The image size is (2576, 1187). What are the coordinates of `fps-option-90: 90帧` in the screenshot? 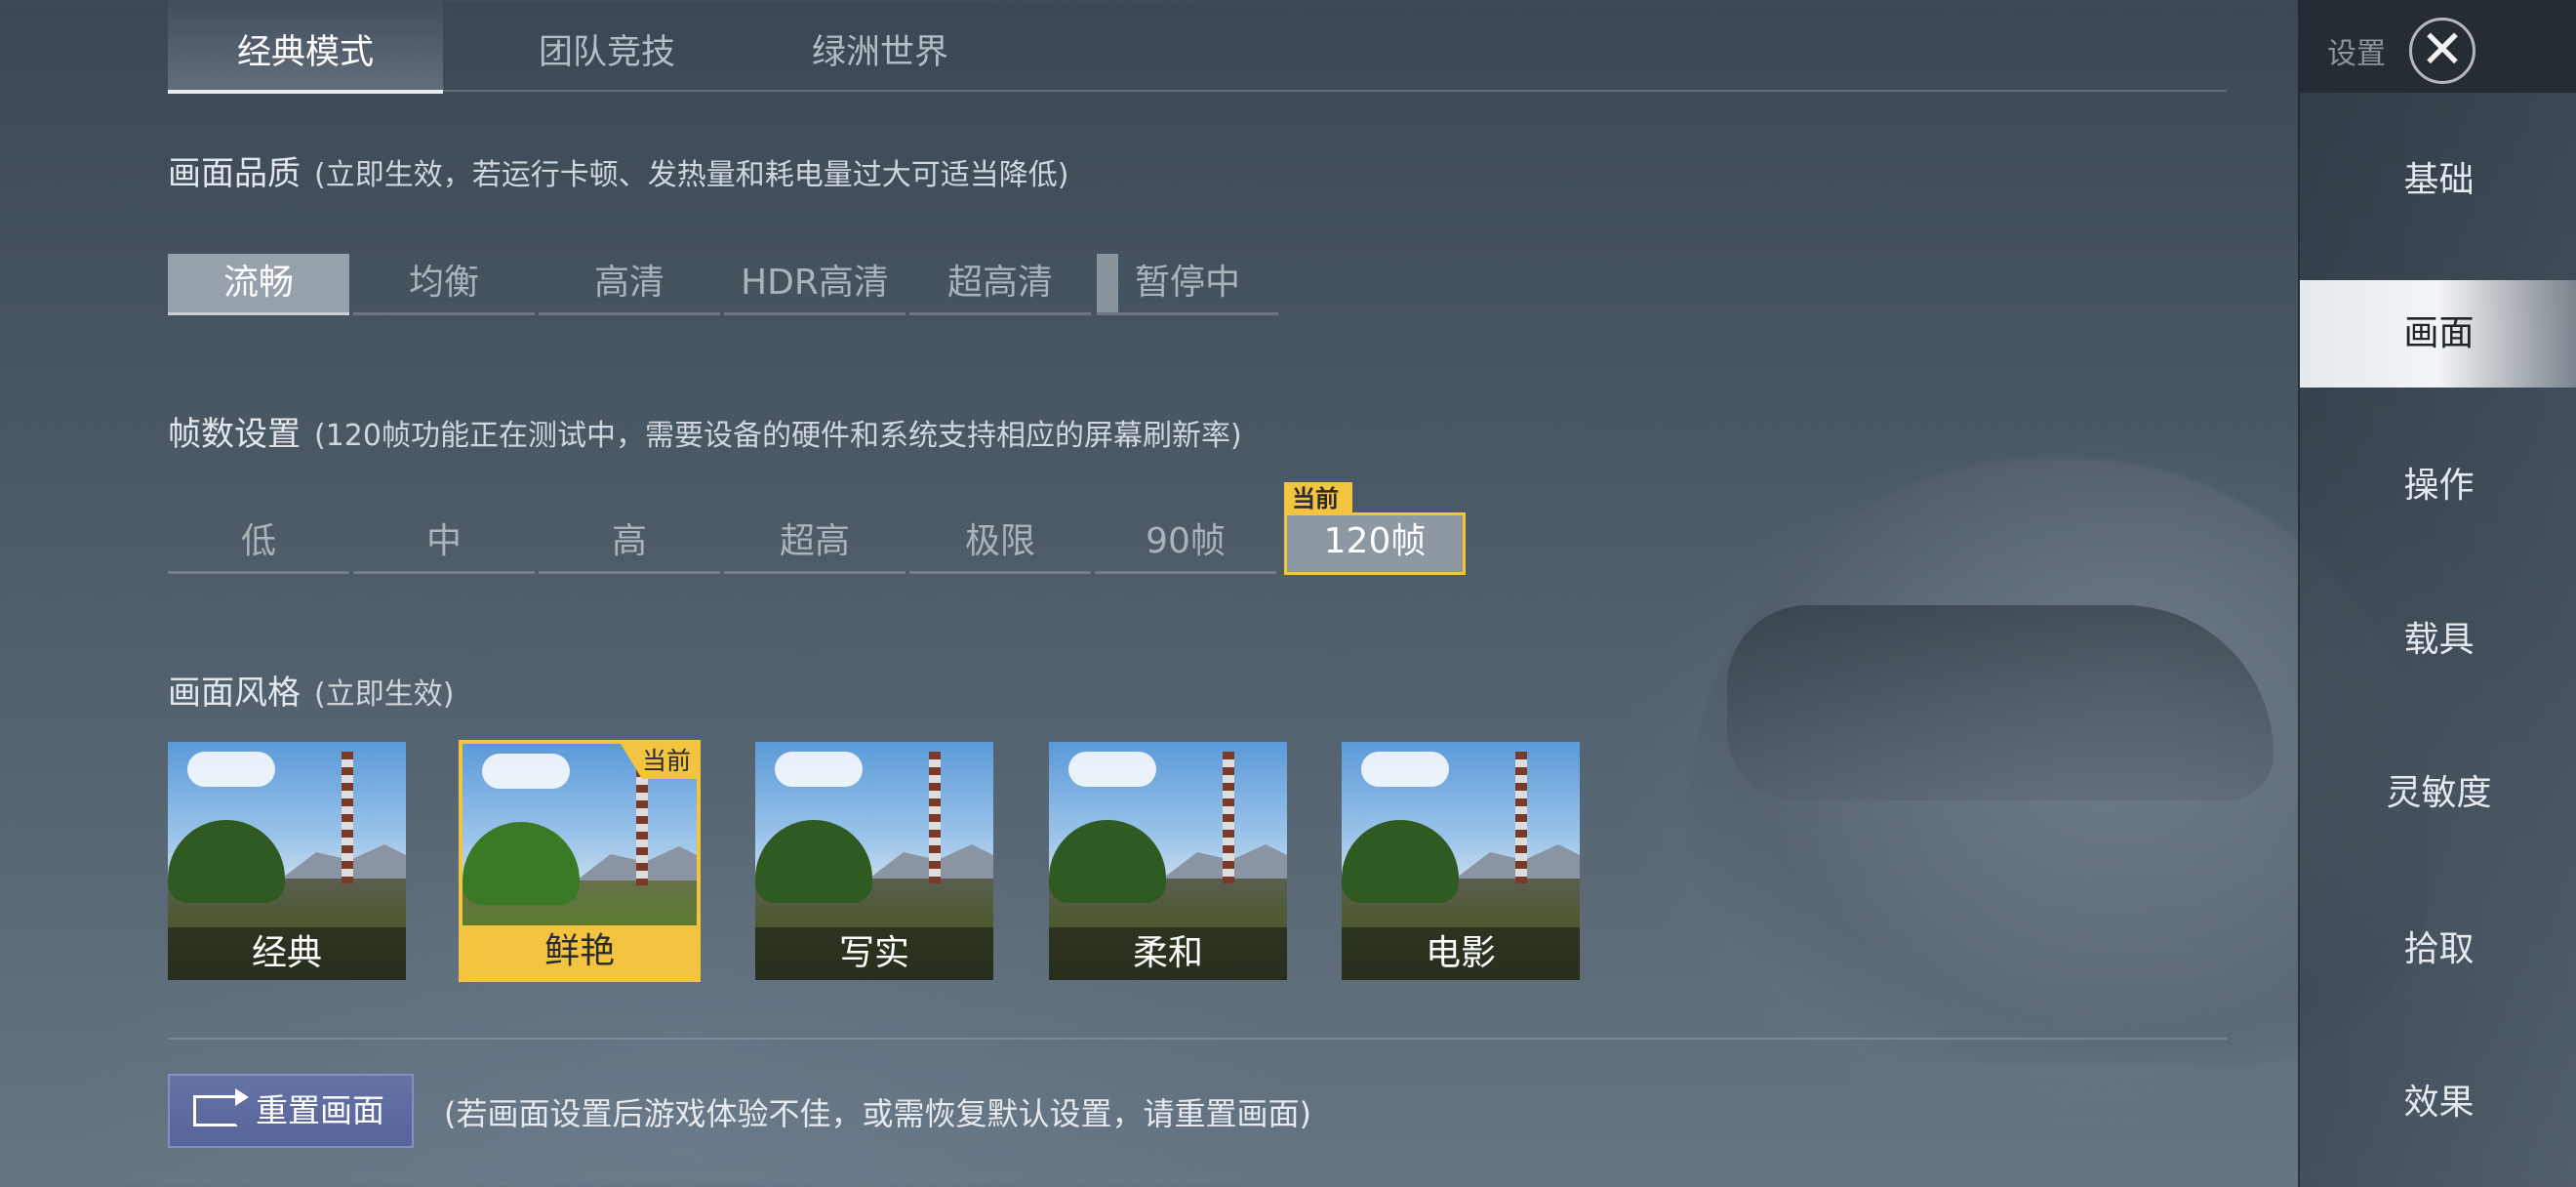 It's located at (1185, 543).